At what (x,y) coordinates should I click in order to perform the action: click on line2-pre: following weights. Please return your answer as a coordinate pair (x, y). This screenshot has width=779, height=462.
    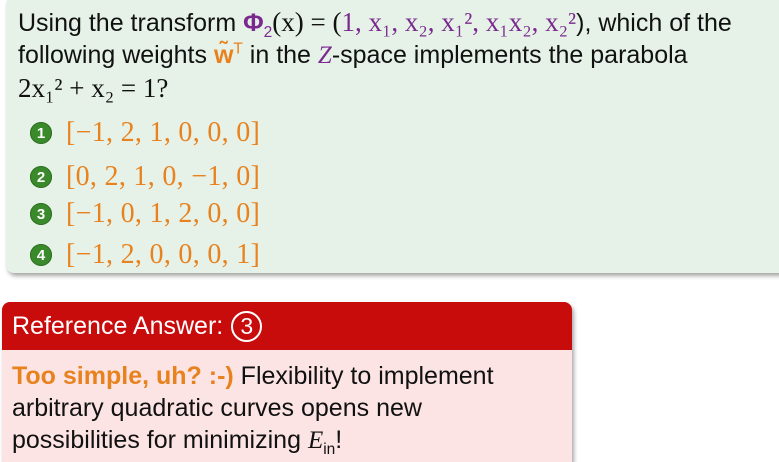
    Looking at the image, I should click on (116, 55).